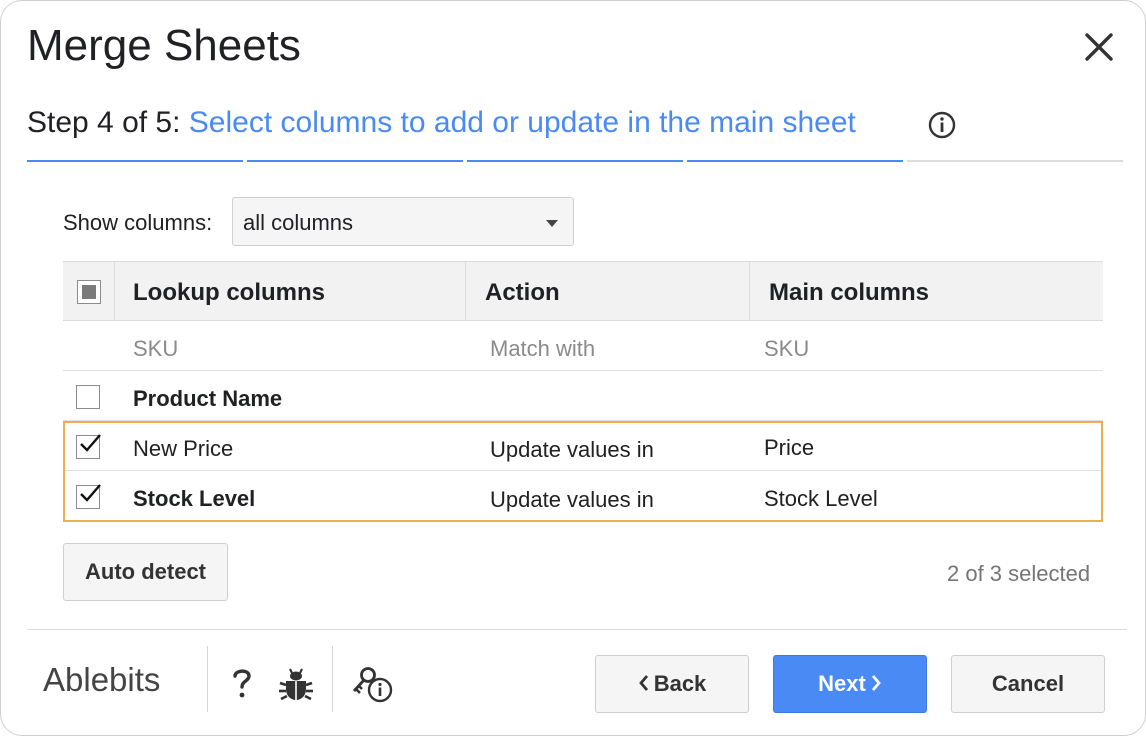  I want to click on lookup-column-cell: New Price, so click(183, 448).